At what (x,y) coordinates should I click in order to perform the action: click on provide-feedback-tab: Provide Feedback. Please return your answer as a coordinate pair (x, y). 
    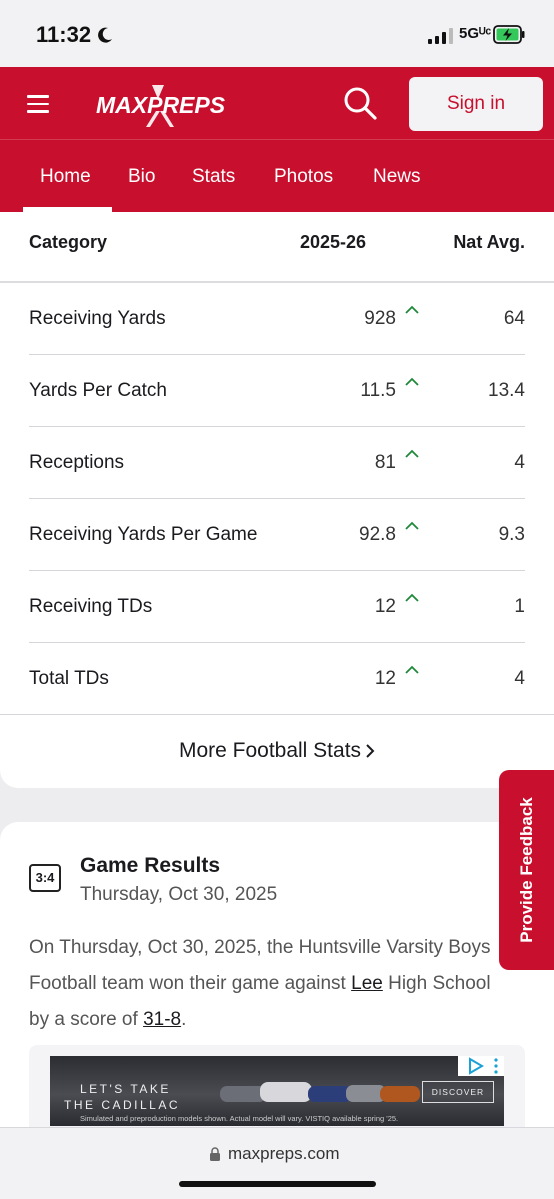
    Looking at the image, I should click on (526, 870).